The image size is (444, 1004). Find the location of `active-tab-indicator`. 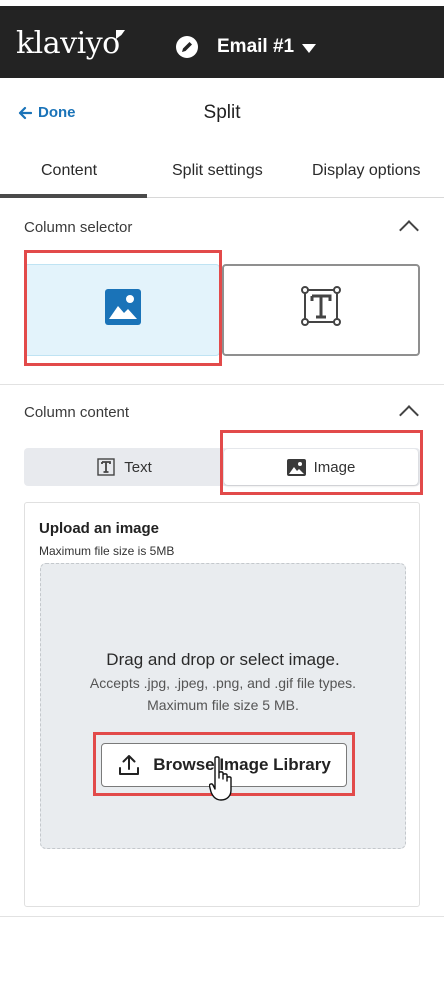

active-tab-indicator is located at coordinates (73, 196).